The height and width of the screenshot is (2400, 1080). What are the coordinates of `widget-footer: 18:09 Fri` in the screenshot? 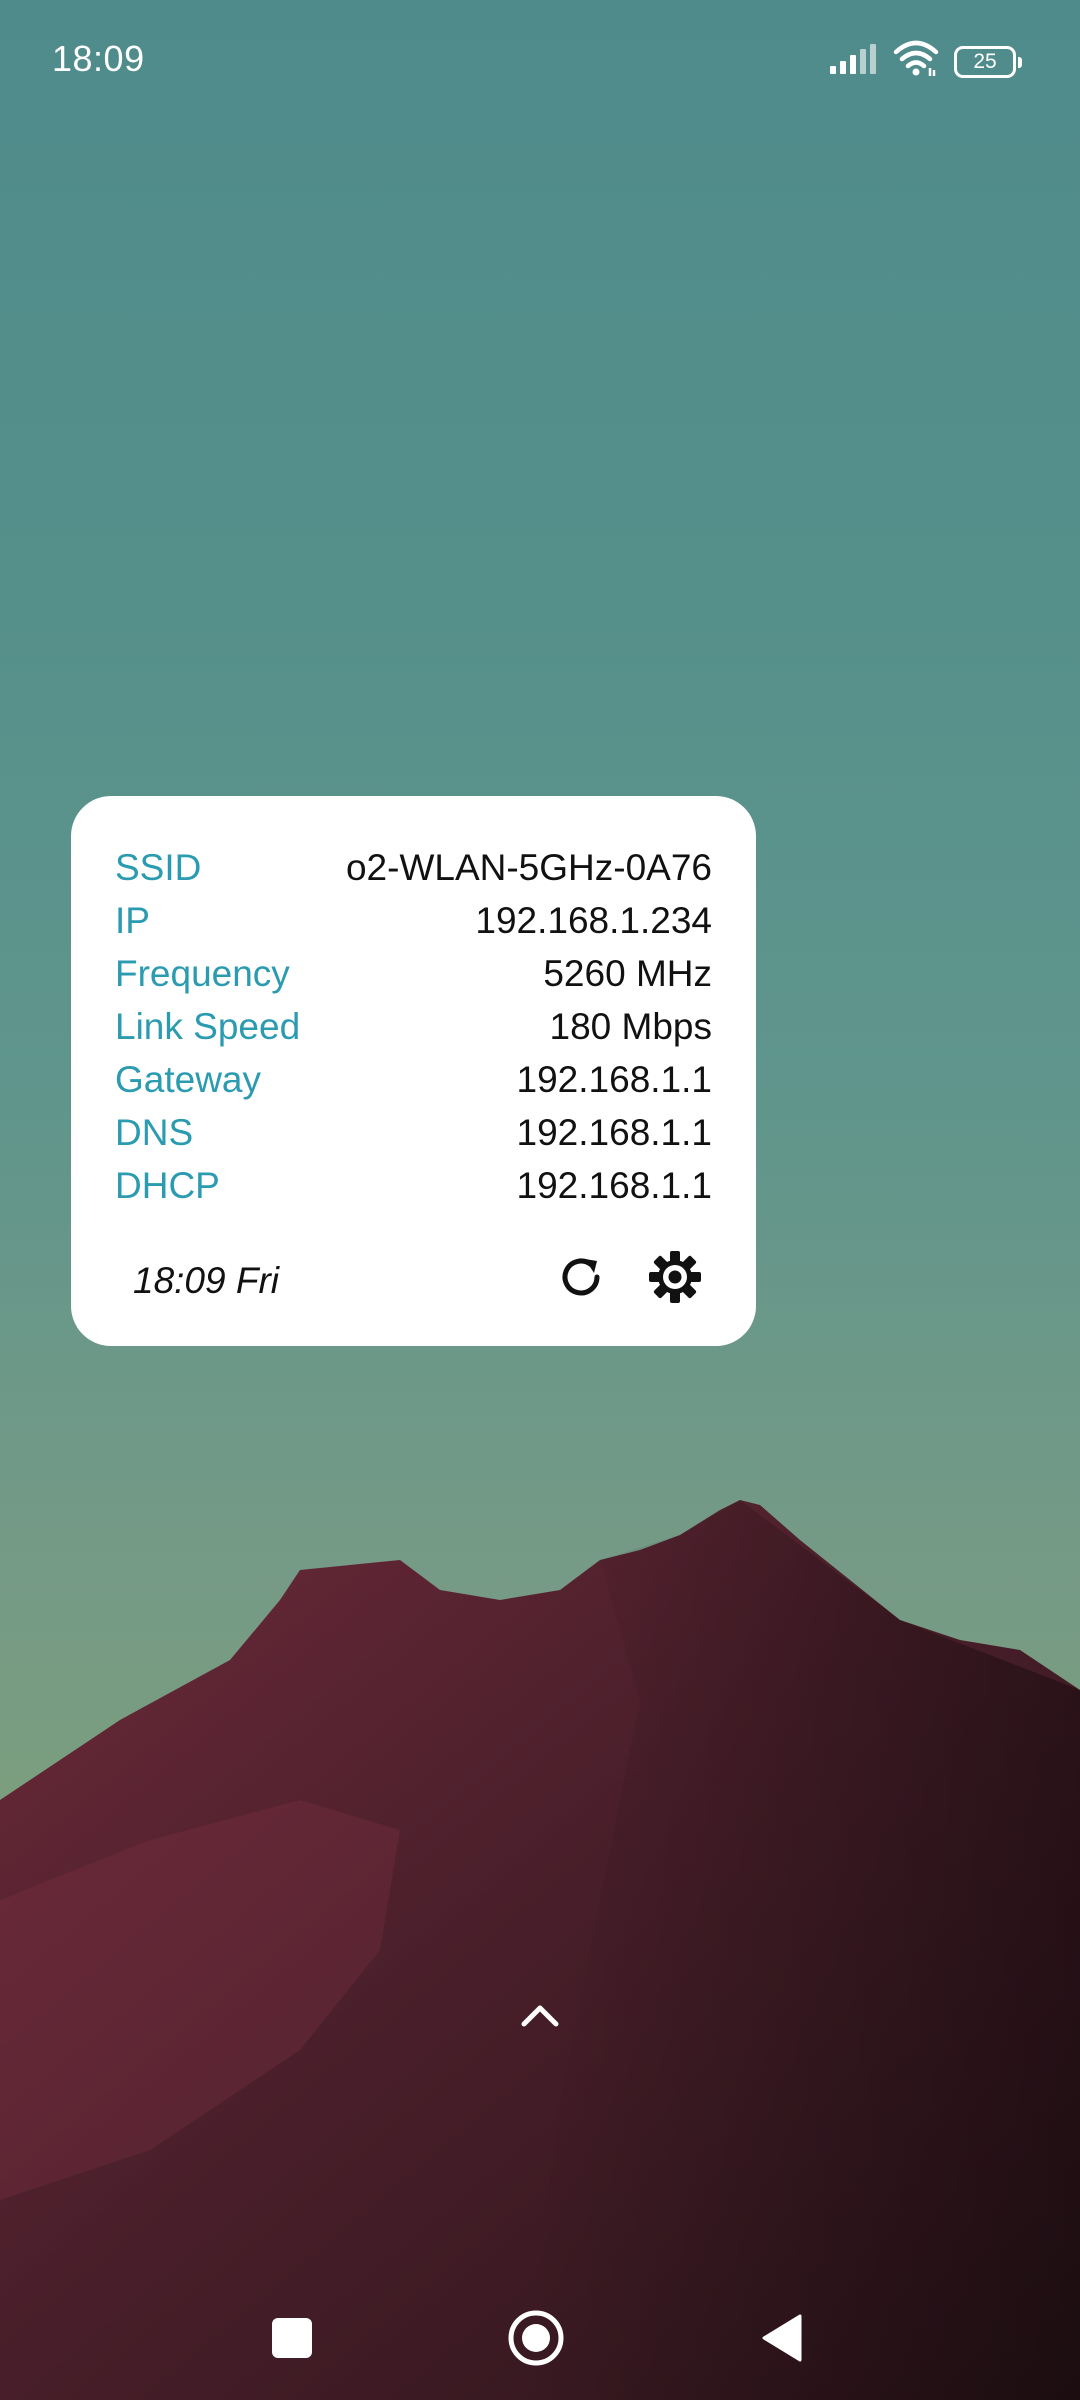 It's located at (413, 1281).